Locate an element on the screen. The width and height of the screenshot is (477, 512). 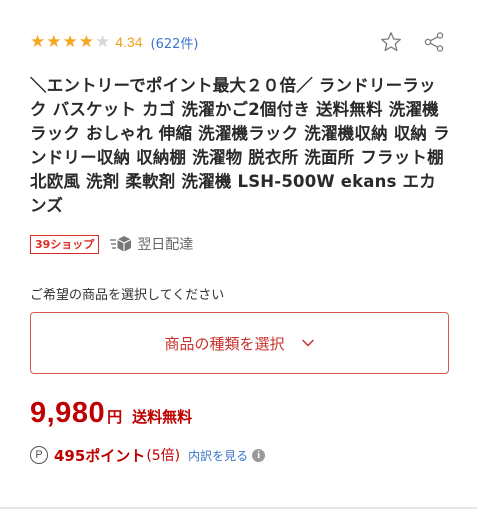
points-row: P 495ポイント (5倍) 内訳を見る i is located at coordinates (148, 455).